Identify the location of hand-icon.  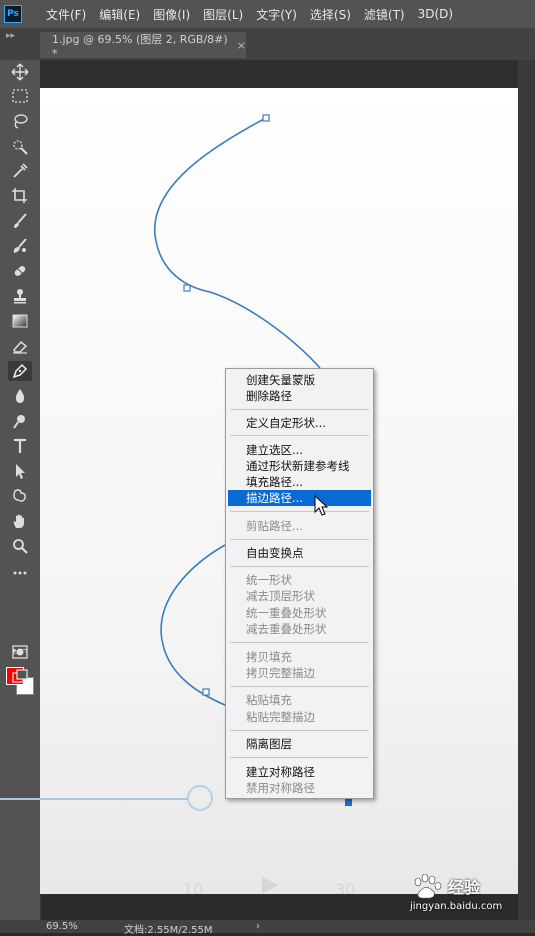
(20, 521).